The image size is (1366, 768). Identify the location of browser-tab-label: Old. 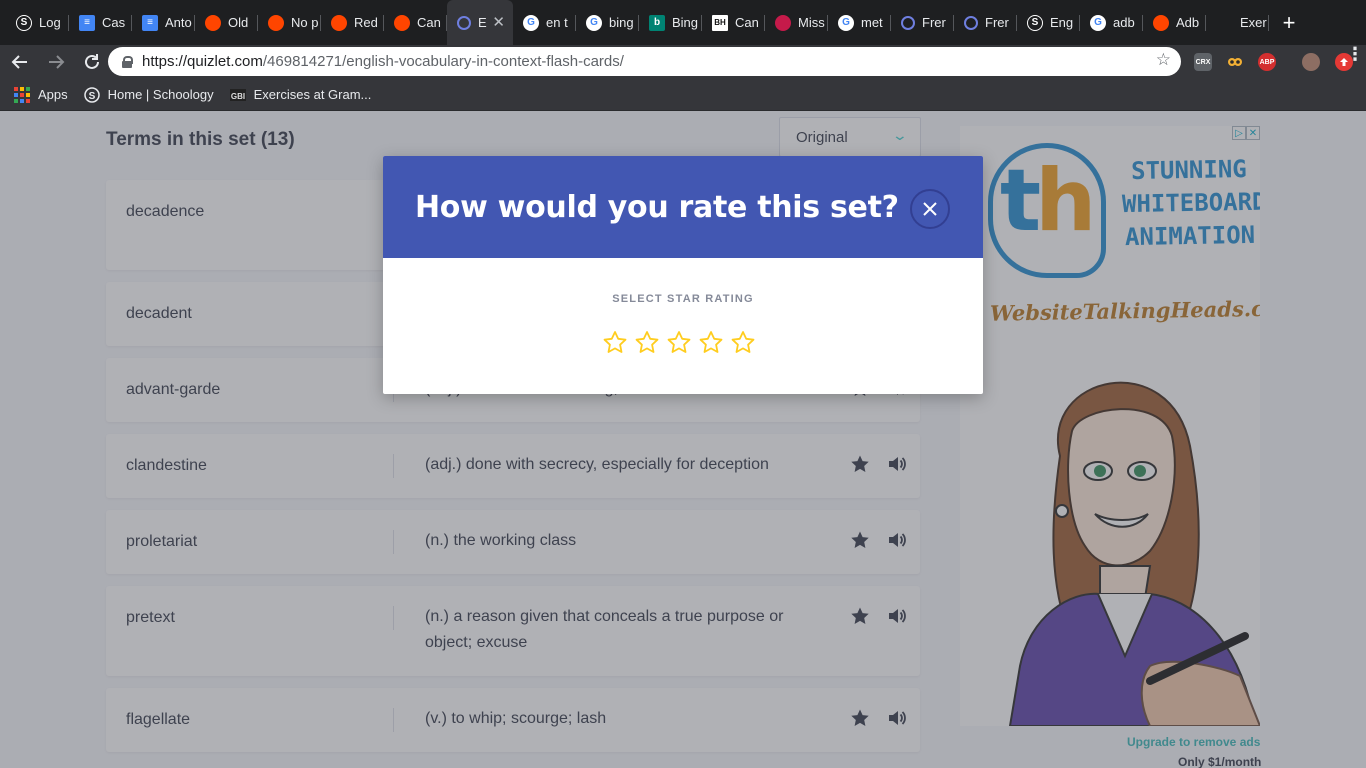
(238, 22).